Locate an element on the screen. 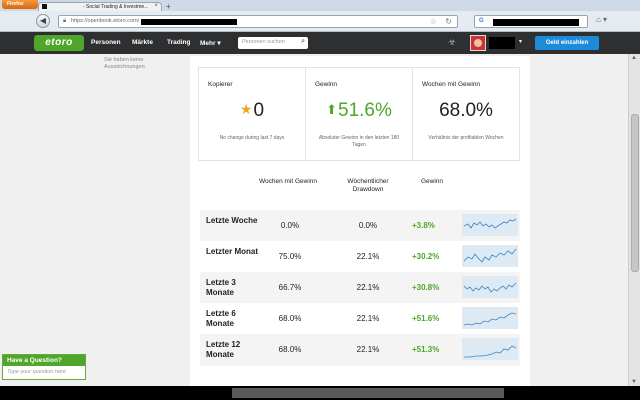 The image size is (640, 400). browser-search-box: G is located at coordinates (531, 21).